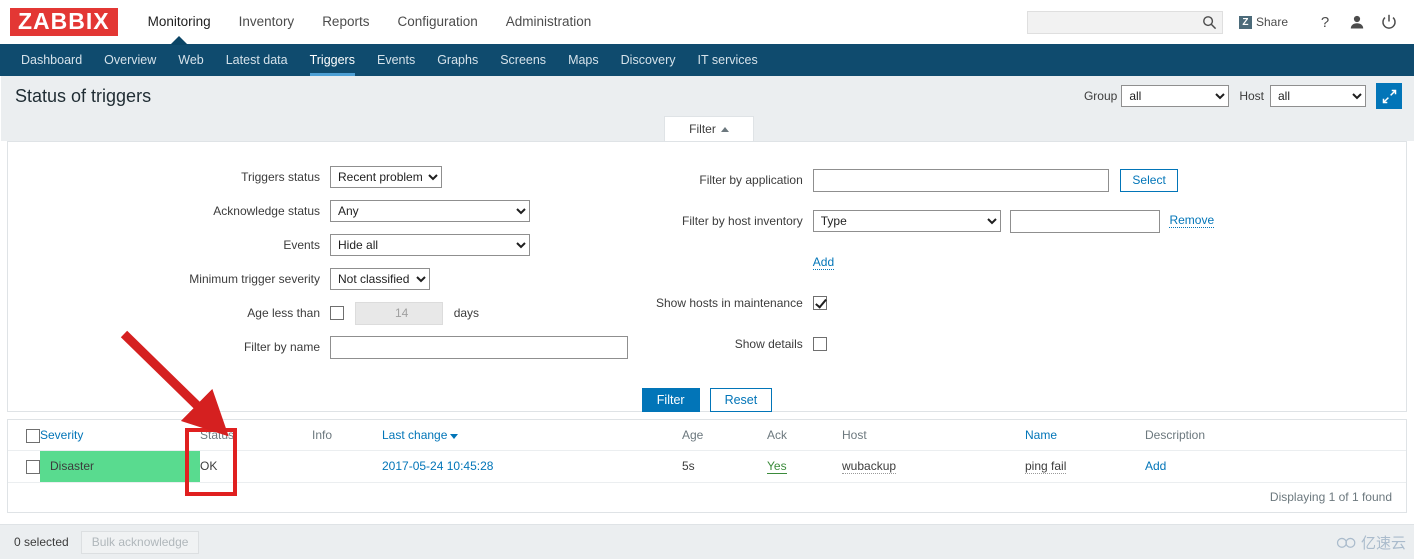 The height and width of the screenshot is (559, 1414). I want to click on show-details-checkbox, so click(819, 344).